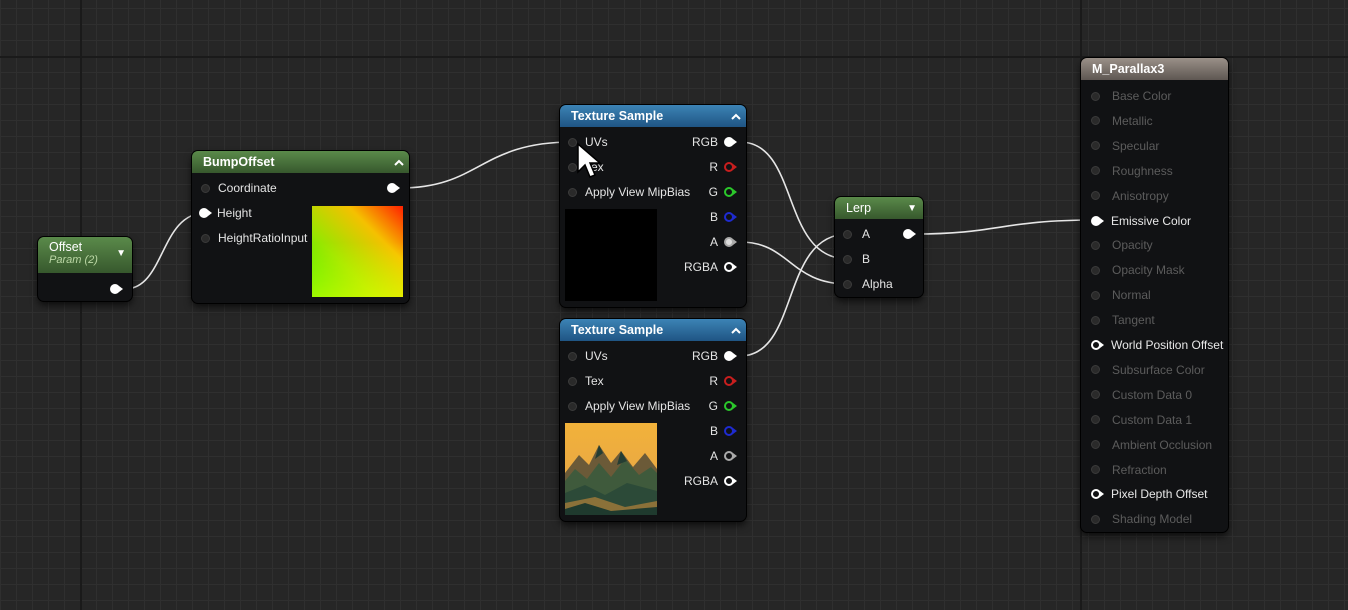 Image resolution: width=1348 pixels, height=610 pixels. What do you see at coordinates (879, 208) in the screenshot?
I see `lerp-node-header: Lerp ▼` at bounding box center [879, 208].